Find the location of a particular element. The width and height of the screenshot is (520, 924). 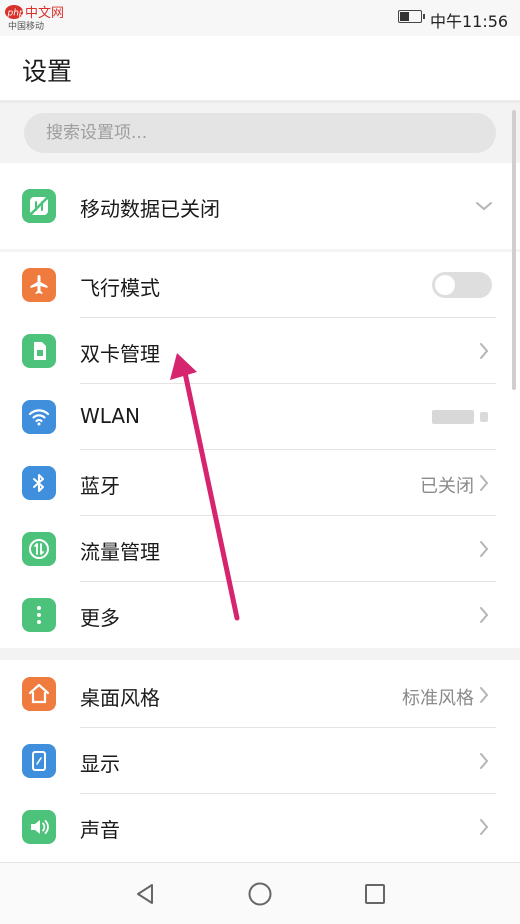

navigation-bar is located at coordinates (260, 893).